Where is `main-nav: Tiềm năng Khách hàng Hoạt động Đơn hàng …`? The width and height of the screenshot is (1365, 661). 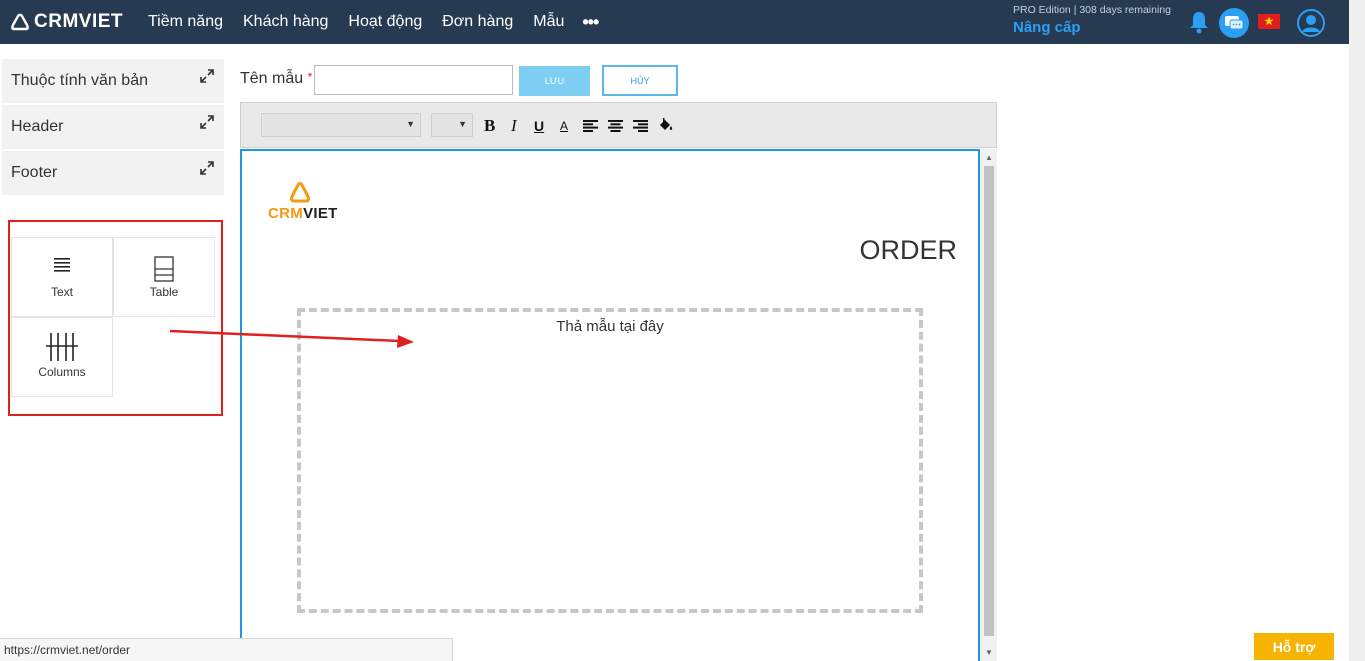 main-nav: Tiềm năng Khách hàng Hoạt động Đơn hàng … is located at coordinates (373, 22).